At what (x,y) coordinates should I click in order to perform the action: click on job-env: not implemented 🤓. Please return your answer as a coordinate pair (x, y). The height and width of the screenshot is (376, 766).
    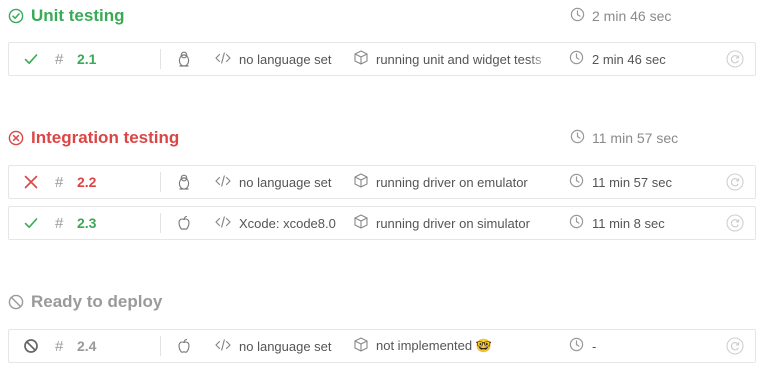
    Looking at the image, I should click on (452, 346).